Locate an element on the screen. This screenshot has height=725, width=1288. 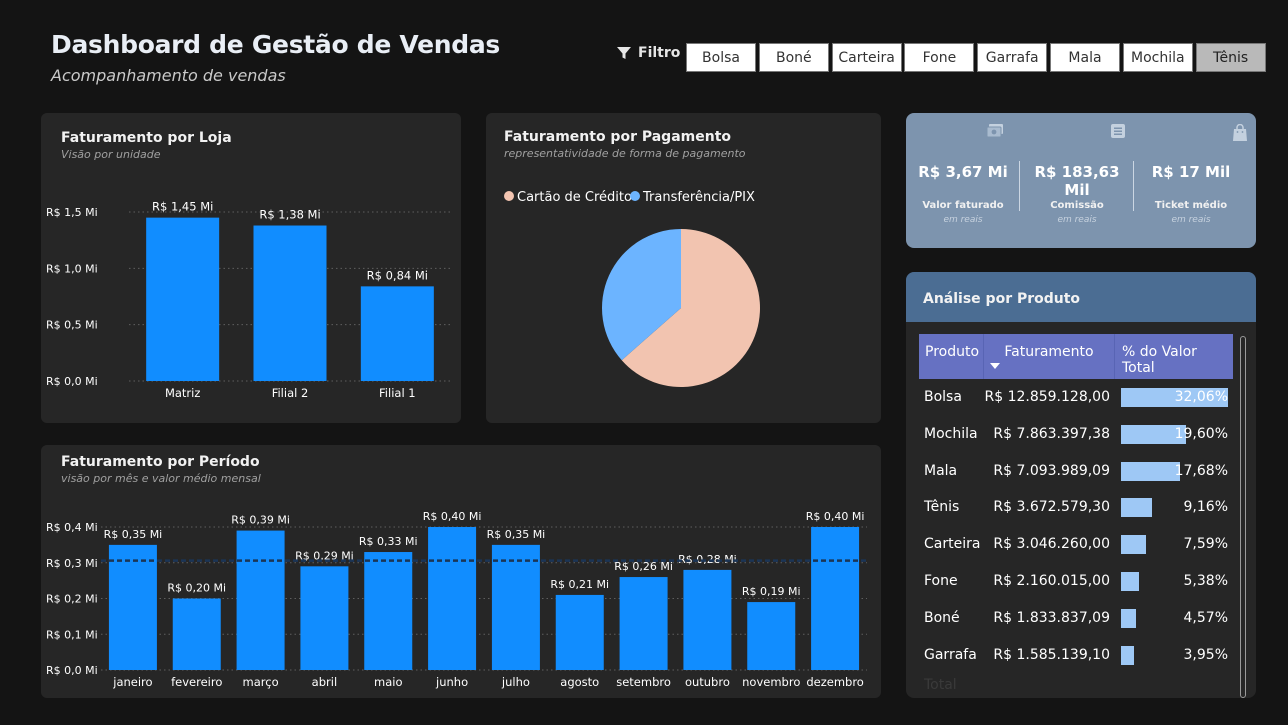
legend-label: Cartão de Crédito is located at coordinates (574, 197).